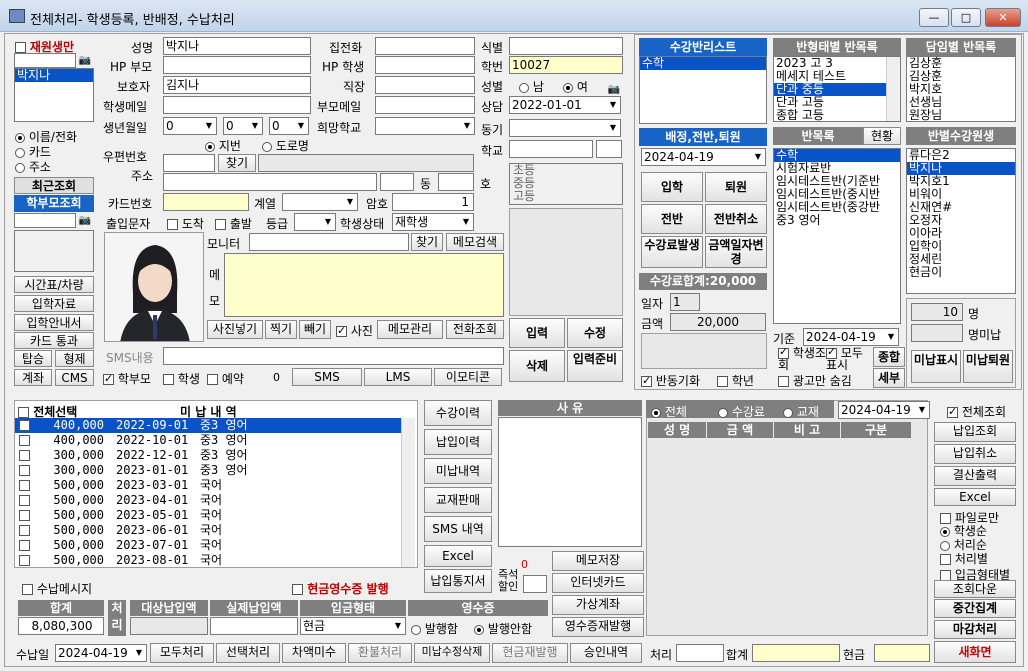  Describe the element at coordinates (458, 413) in the screenshot. I see `course-history-button: 수강이력` at that location.